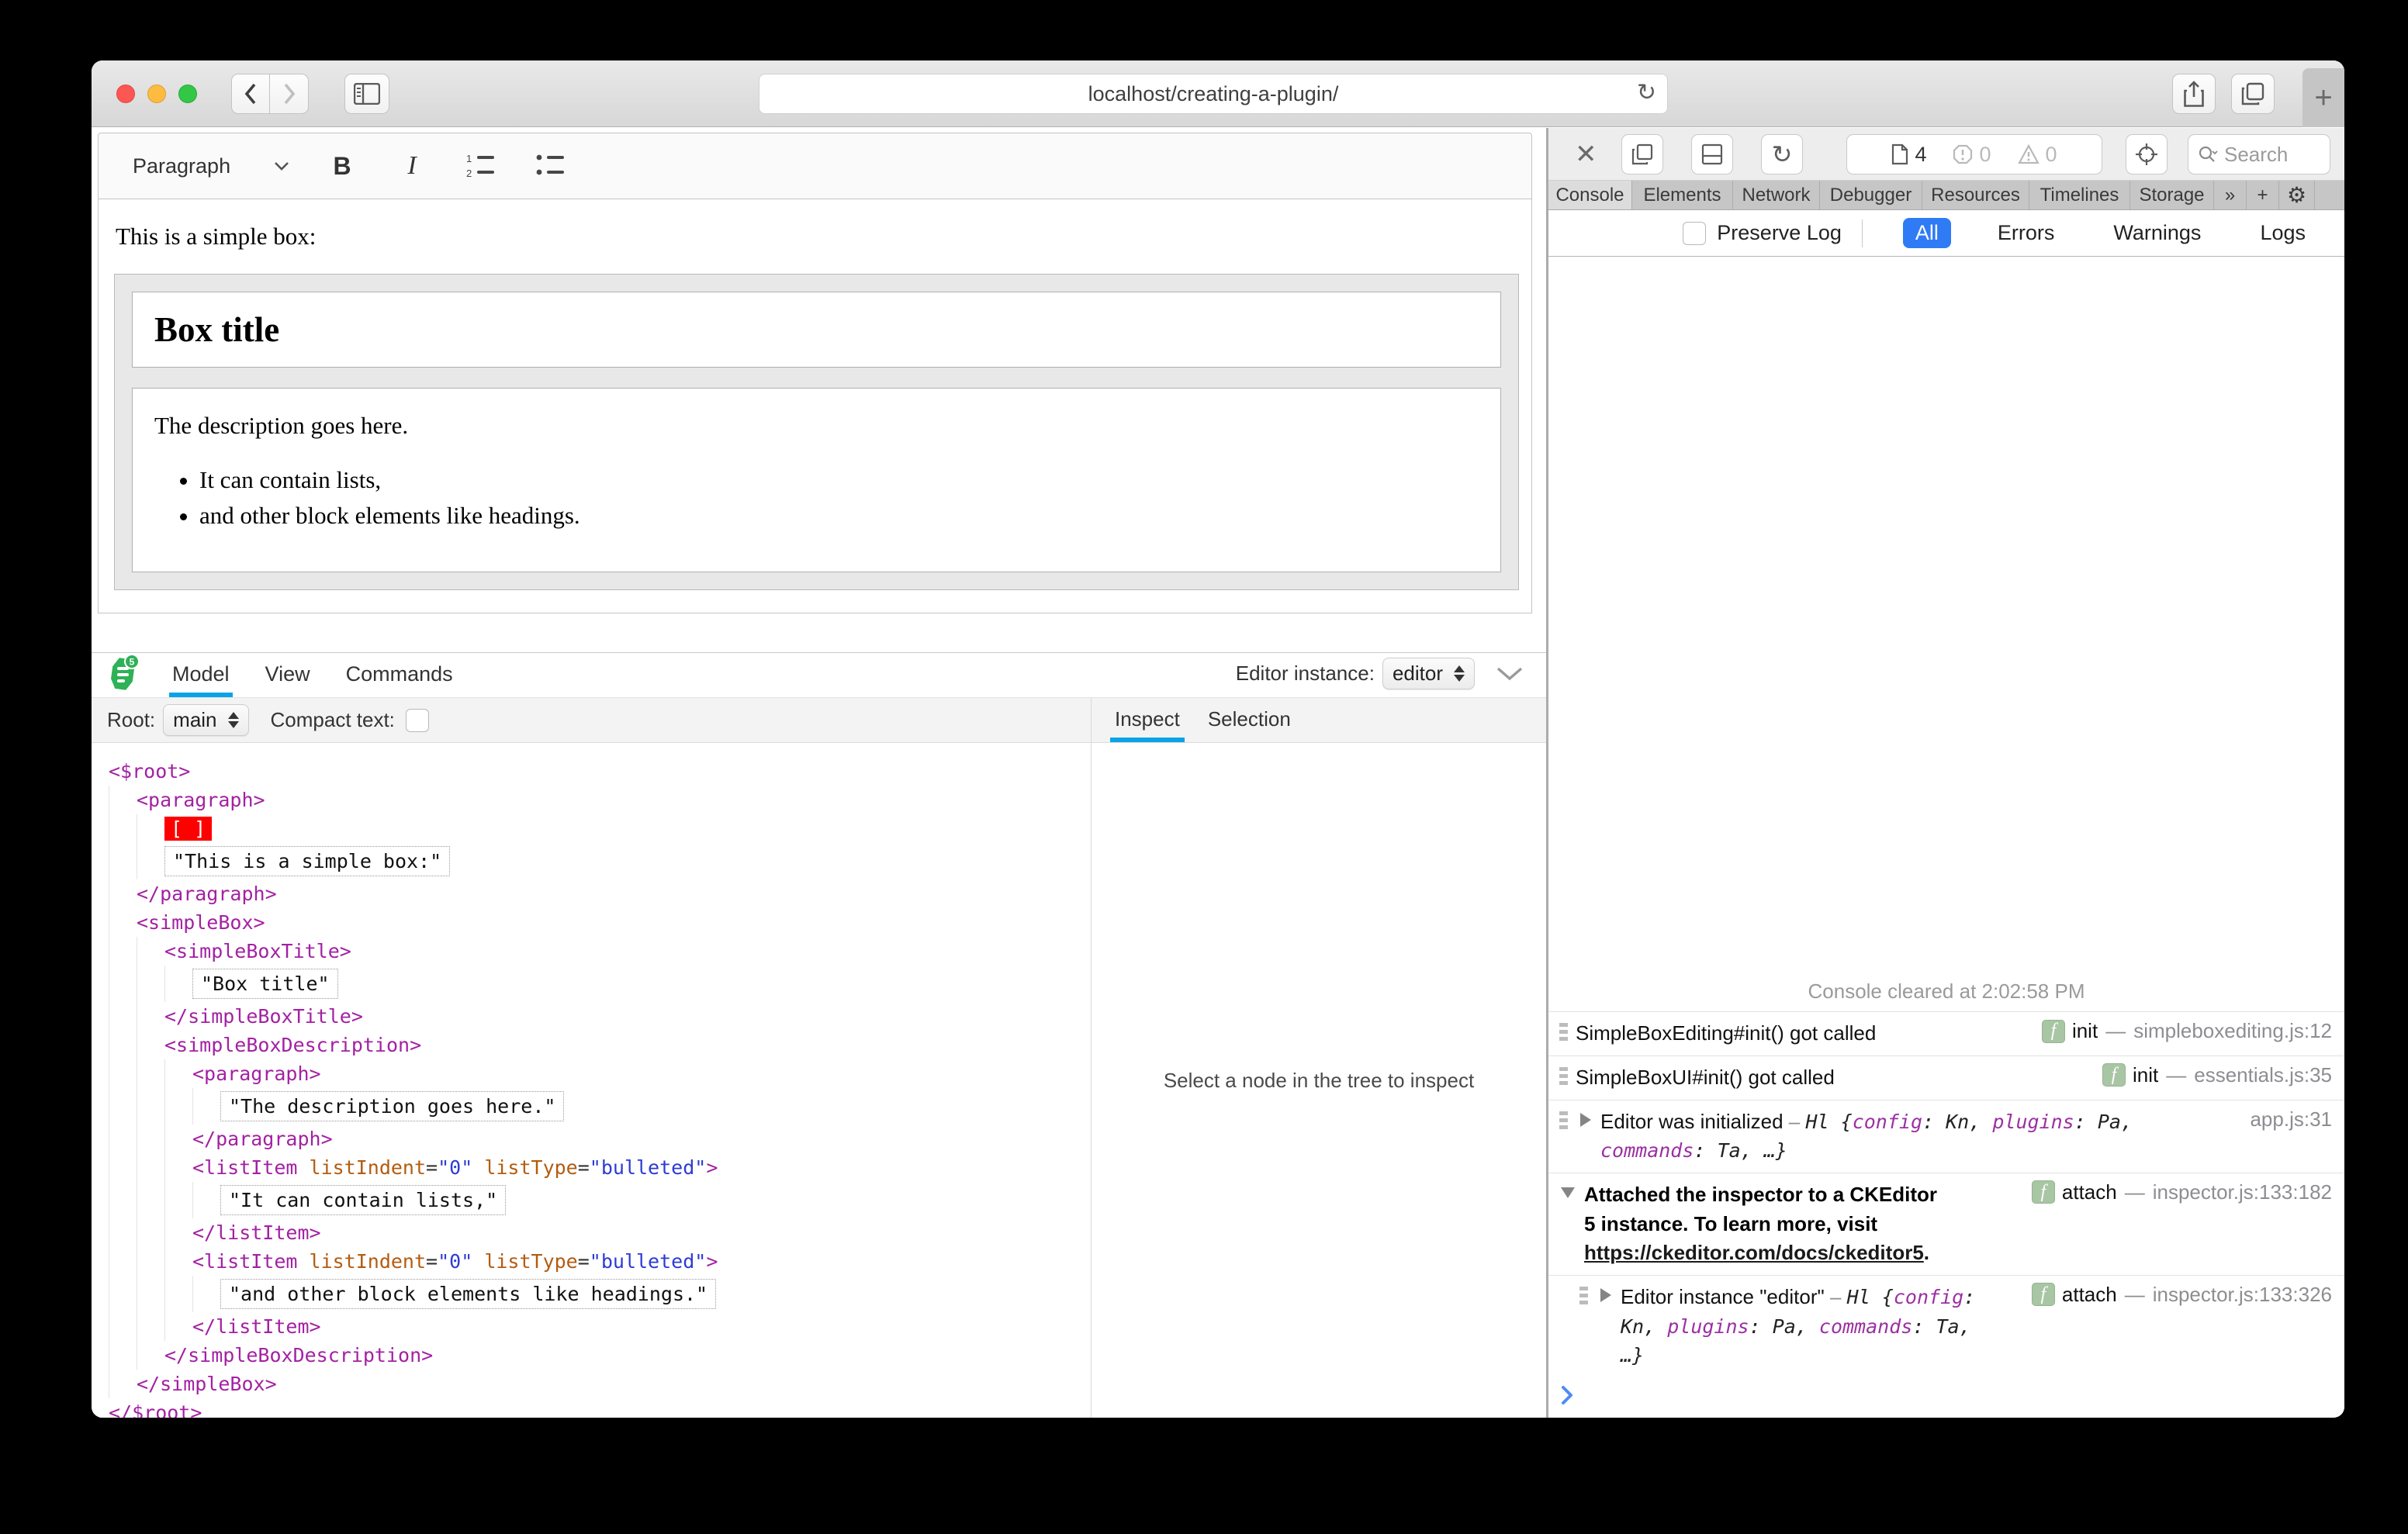  What do you see at coordinates (2242, 1192) in the screenshot?
I see `source-file-link: inspector.js:133:182` at bounding box center [2242, 1192].